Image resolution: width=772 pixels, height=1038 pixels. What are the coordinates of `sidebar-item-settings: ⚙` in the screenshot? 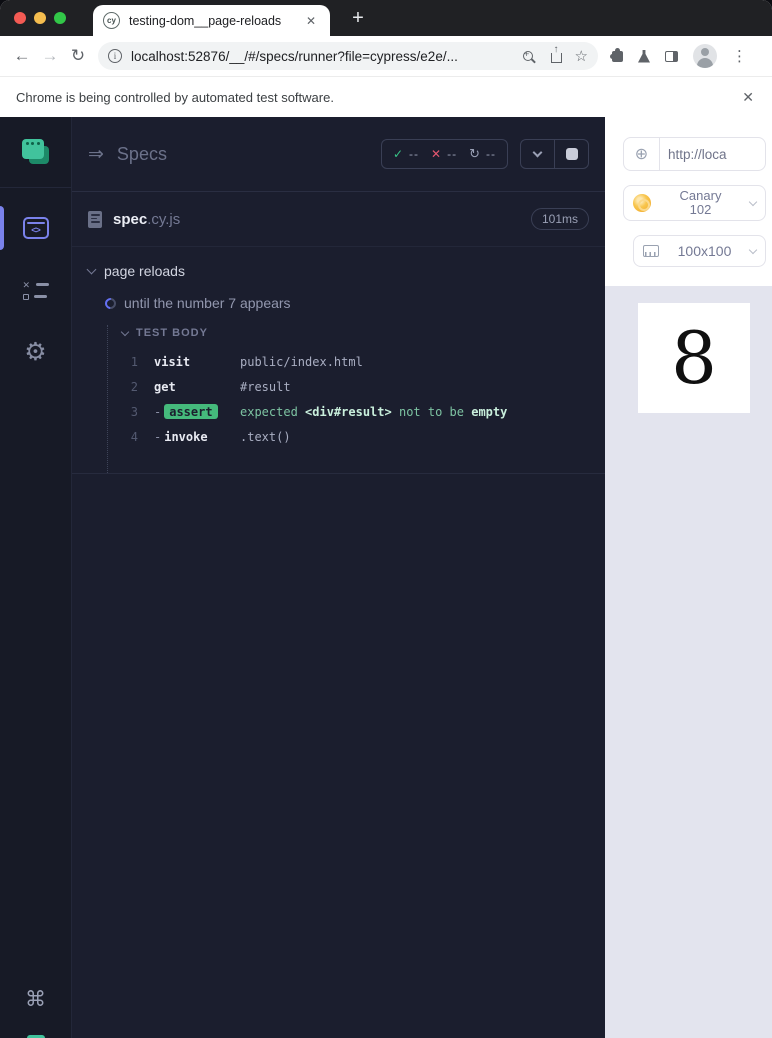 It's located at (35, 352).